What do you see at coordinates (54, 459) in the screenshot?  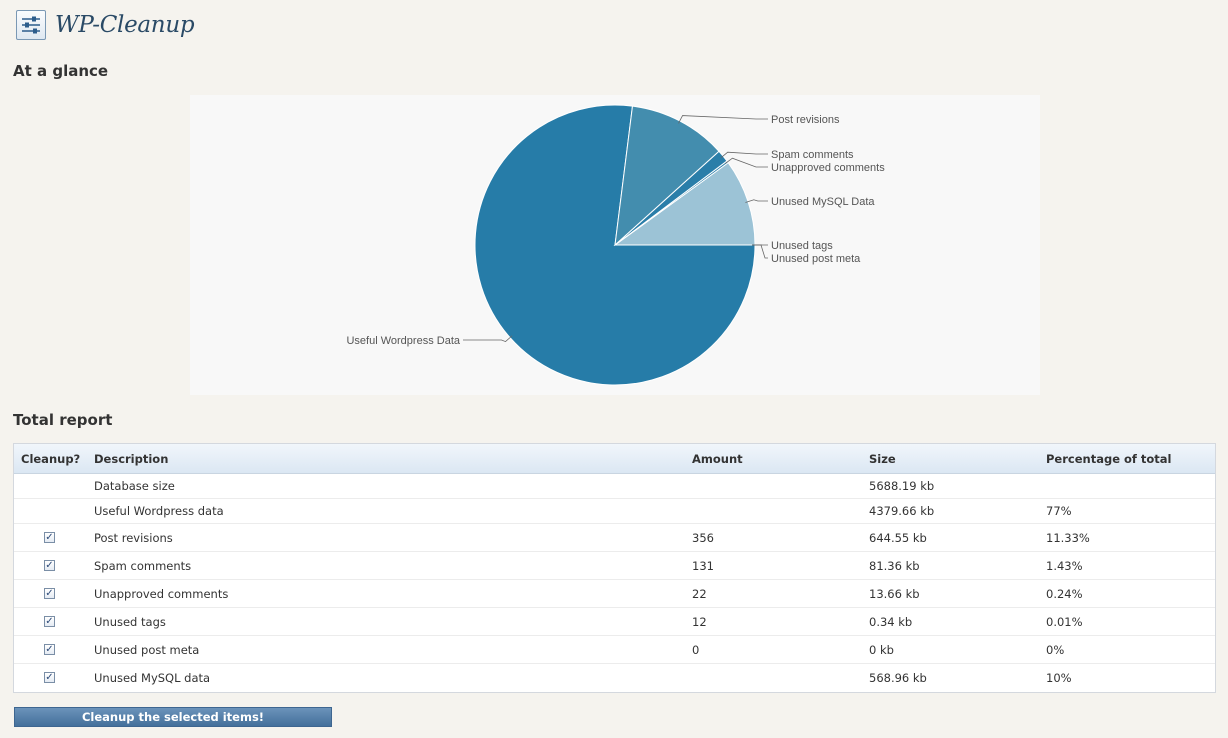 I see `col-header-cleanup: Cleanup?` at bounding box center [54, 459].